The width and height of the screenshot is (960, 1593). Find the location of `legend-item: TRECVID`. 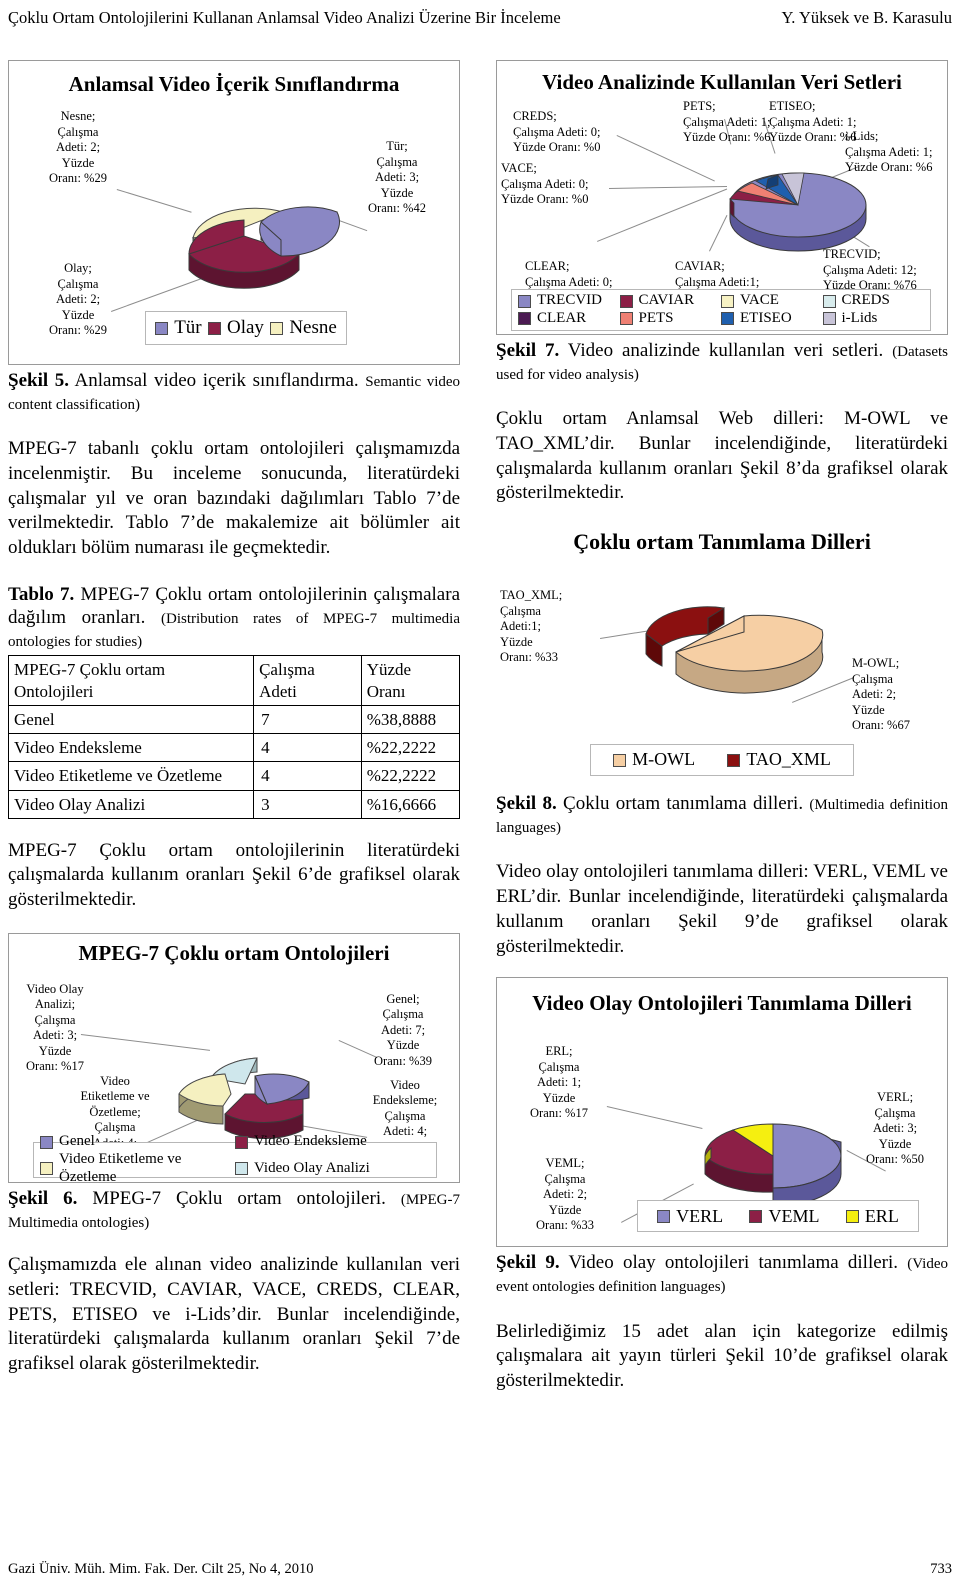

legend-item: TRECVID is located at coordinates (569, 301).